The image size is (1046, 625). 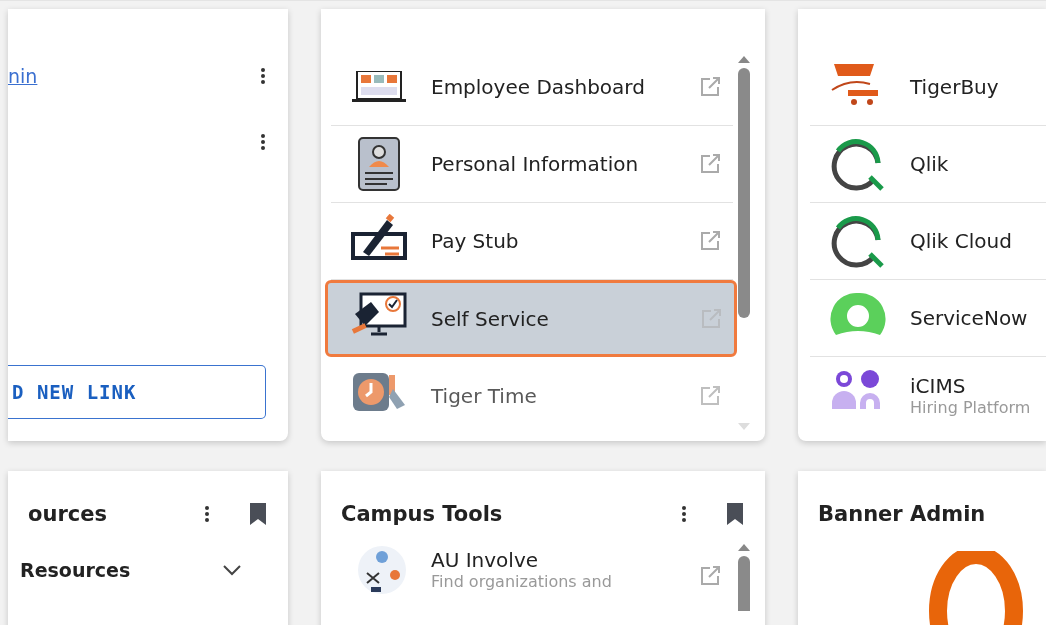 What do you see at coordinates (422, 514) in the screenshot?
I see `card-title: Campus Tools` at bounding box center [422, 514].